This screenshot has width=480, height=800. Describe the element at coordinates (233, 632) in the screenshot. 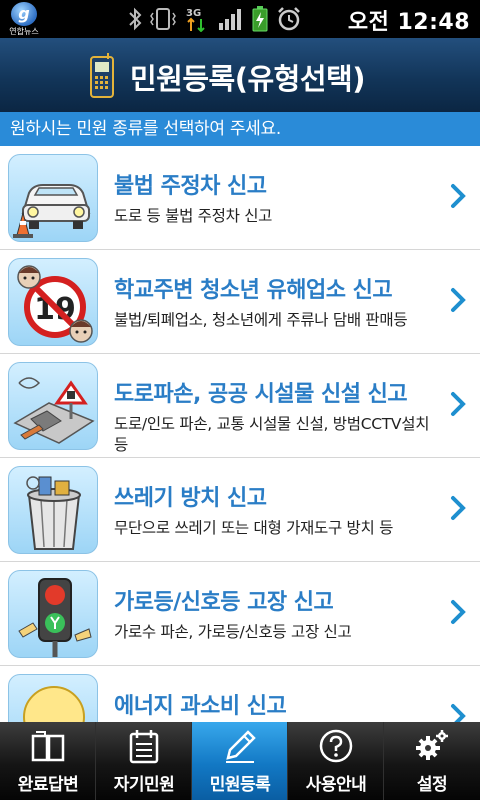

I see `item-description: 가로수 파손, 가로등/신호등 고장 신고` at that location.